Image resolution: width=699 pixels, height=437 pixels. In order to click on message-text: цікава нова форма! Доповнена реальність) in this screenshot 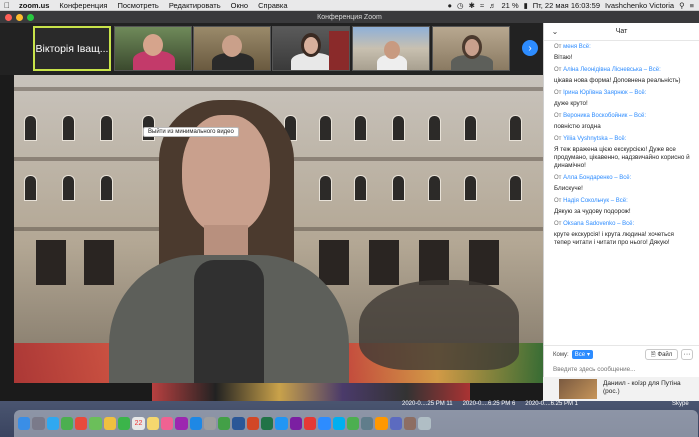, I will do `click(617, 80)`.